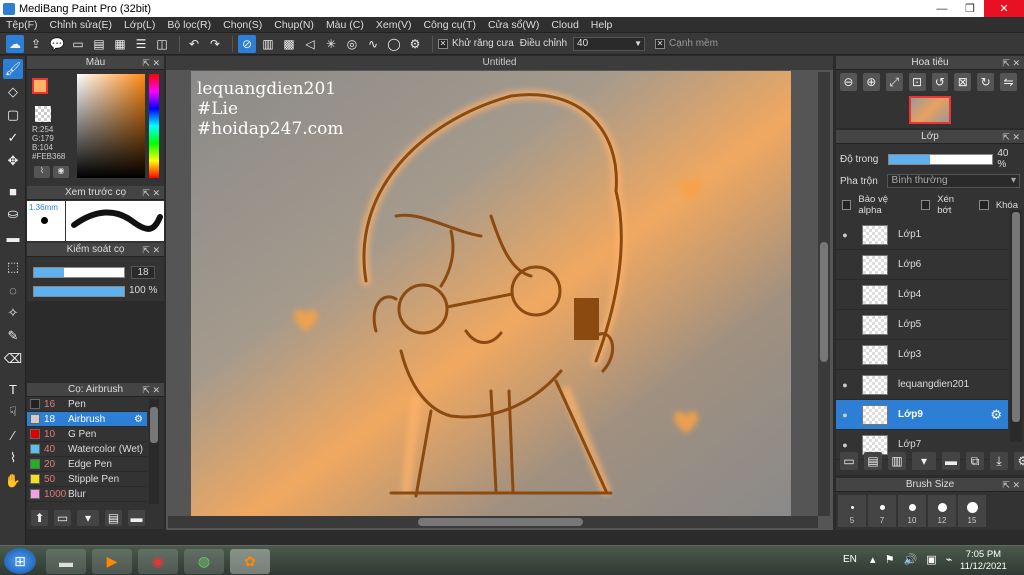 The height and width of the screenshot is (575, 1024). What do you see at coordinates (415, 44) in the screenshot?
I see `snap-settings-icon: ⚙` at bounding box center [415, 44].